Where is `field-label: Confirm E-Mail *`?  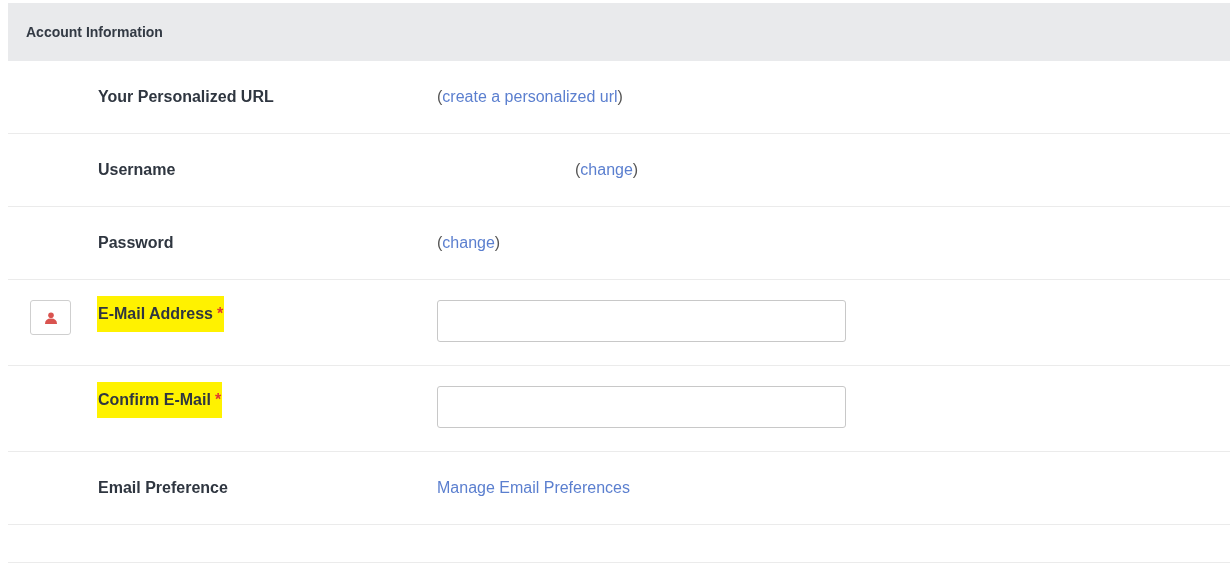 field-label: Confirm E-Mail * is located at coordinates (160, 400).